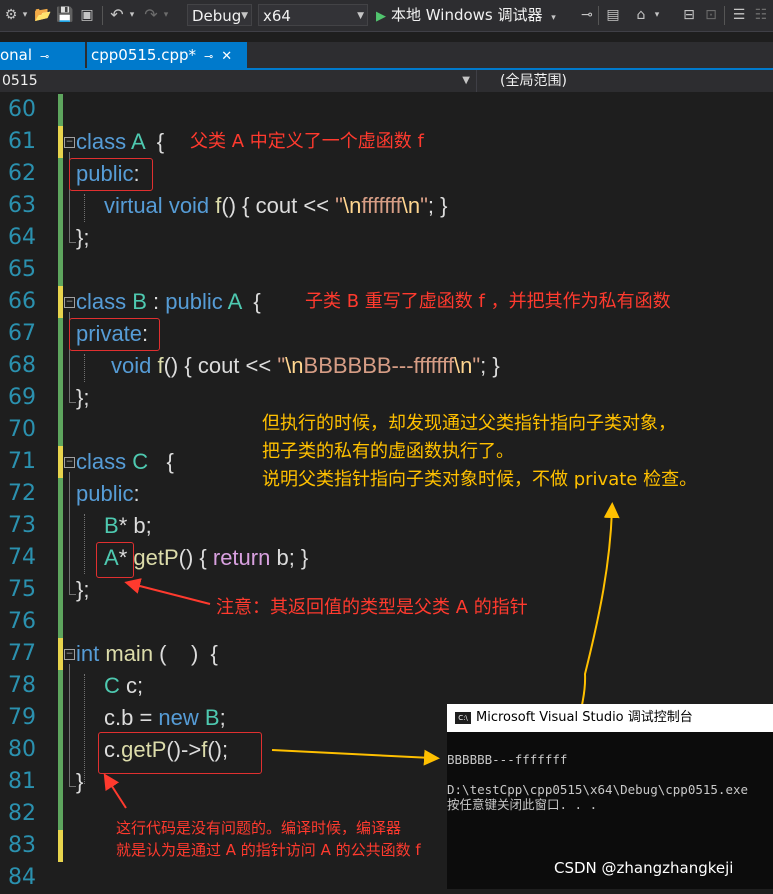 The width and height of the screenshot is (773, 894). I want to click on type-name: C, so click(112, 685).